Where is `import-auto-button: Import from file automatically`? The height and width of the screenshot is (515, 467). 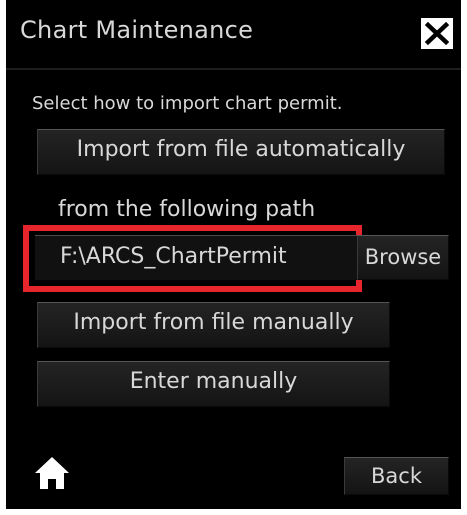 import-auto-button: Import from file automatically is located at coordinates (241, 152).